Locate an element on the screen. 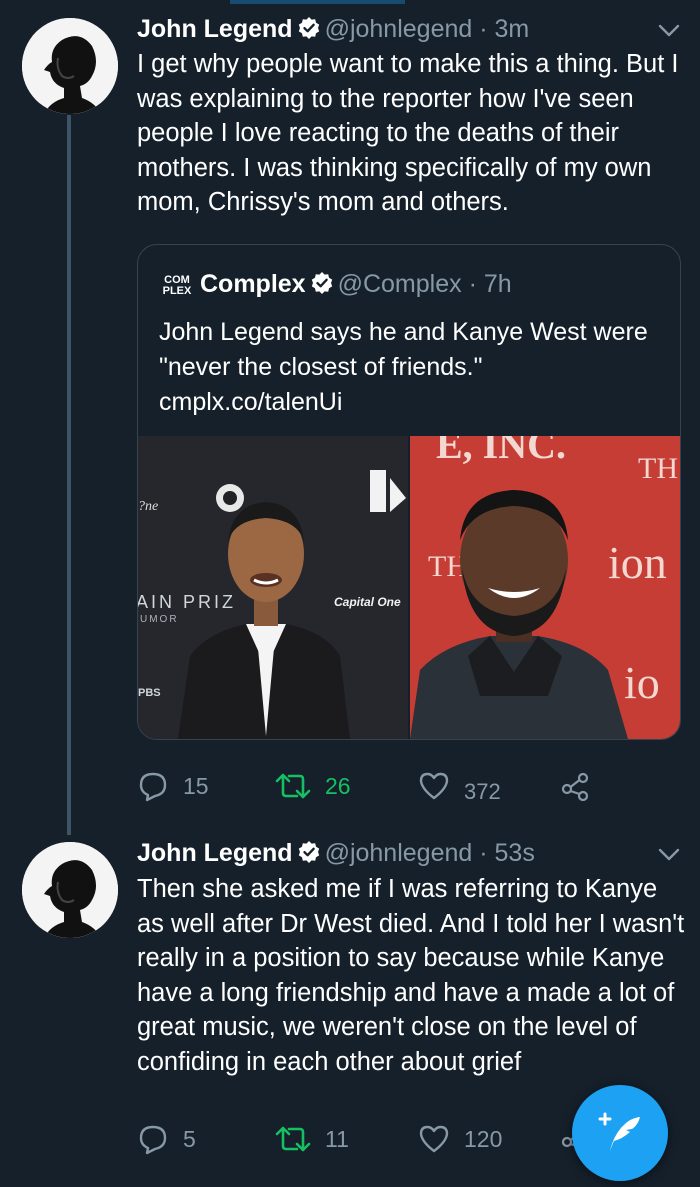  share-button is located at coordinates (583, 786).